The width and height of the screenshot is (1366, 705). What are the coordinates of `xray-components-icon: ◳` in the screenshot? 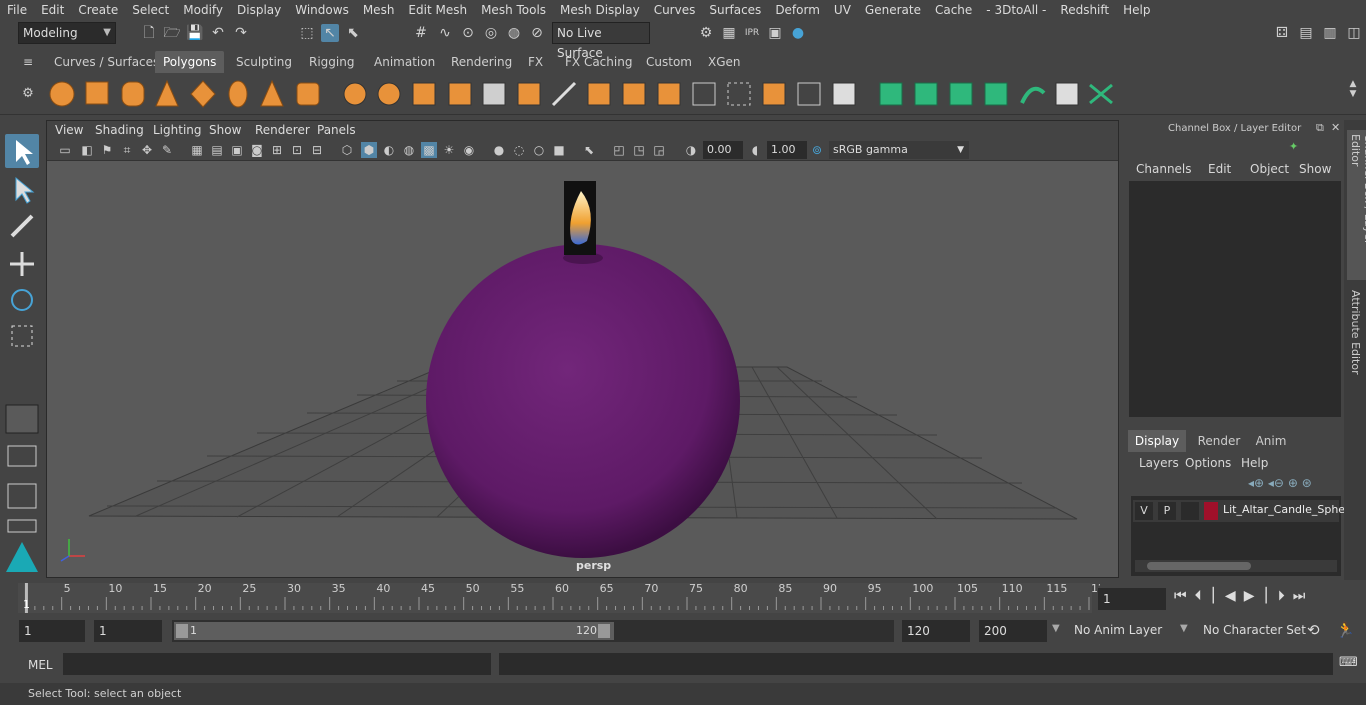 It's located at (639, 150).